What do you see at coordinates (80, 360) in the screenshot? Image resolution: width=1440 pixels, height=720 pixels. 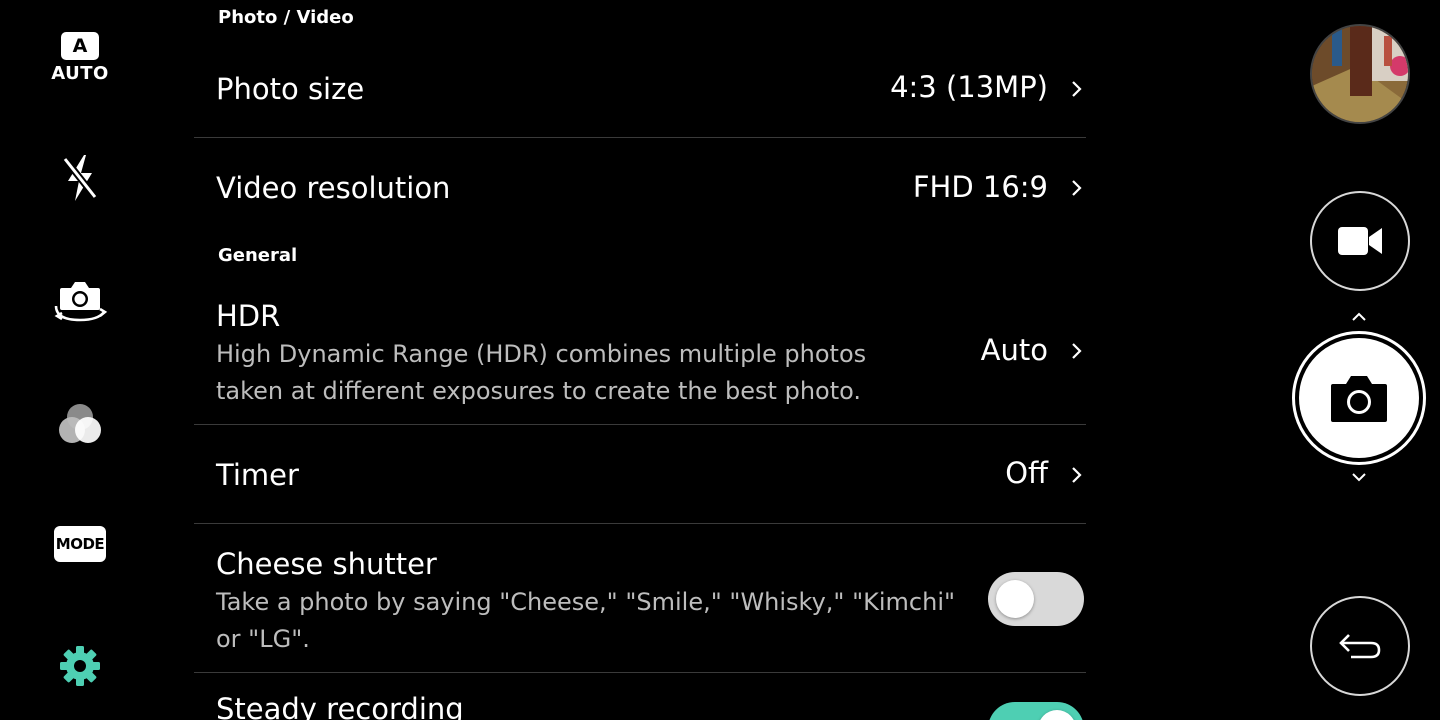 I see `left-toolbar: A AUTO MODE` at bounding box center [80, 360].